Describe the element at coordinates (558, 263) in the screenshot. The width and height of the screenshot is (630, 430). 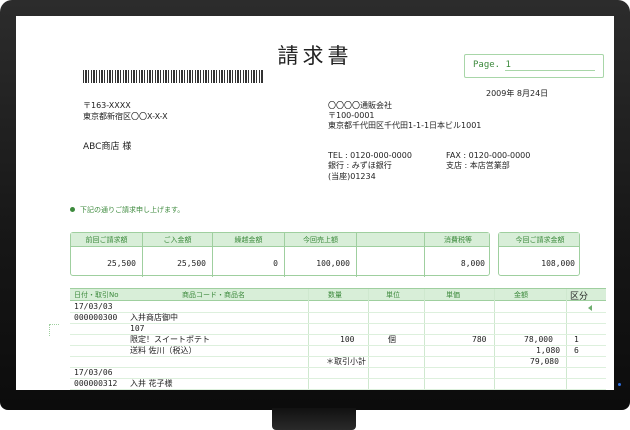
I see `summary-value: 108,000` at that location.